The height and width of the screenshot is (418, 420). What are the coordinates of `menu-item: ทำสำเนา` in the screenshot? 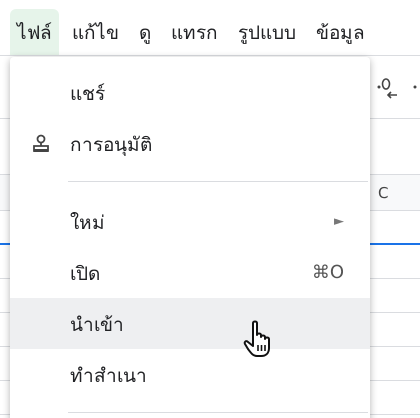 It's located at (190, 374).